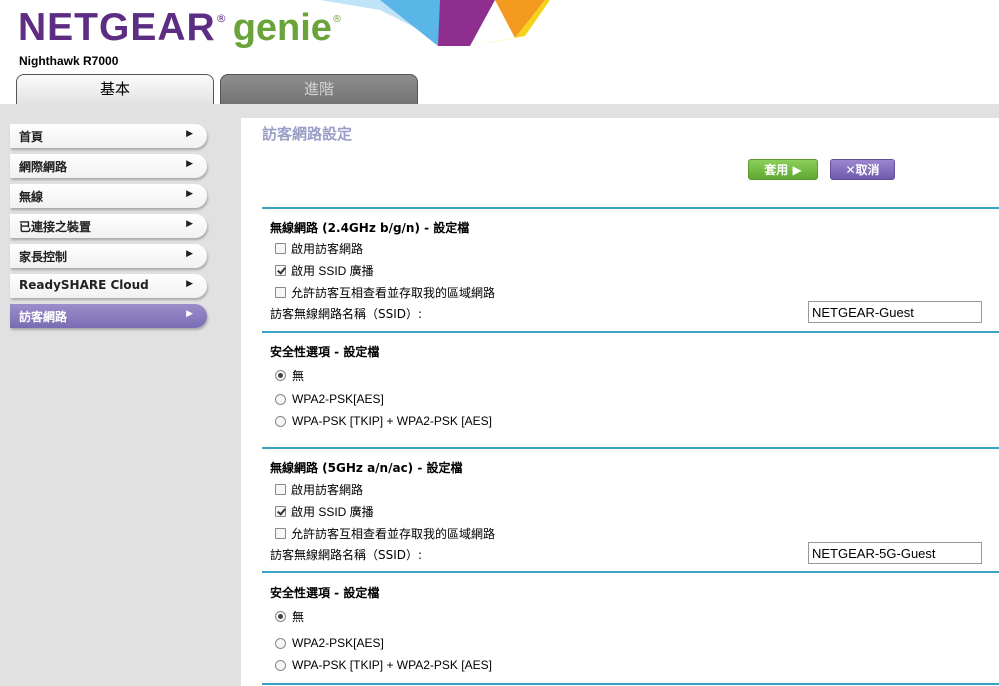  I want to click on security-wpa2-24-radio, so click(280, 399).